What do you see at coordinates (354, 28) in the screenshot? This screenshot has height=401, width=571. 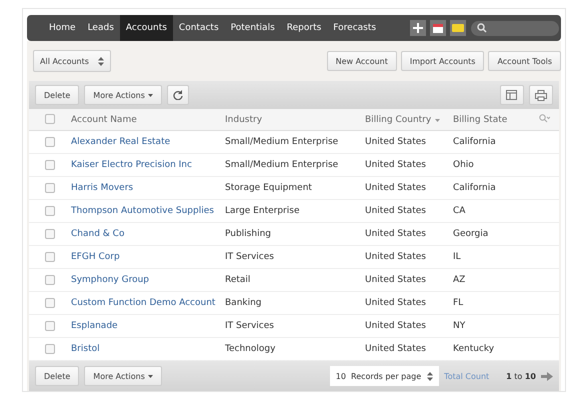 I see `nav-tab: Forecasts` at bounding box center [354, 28].